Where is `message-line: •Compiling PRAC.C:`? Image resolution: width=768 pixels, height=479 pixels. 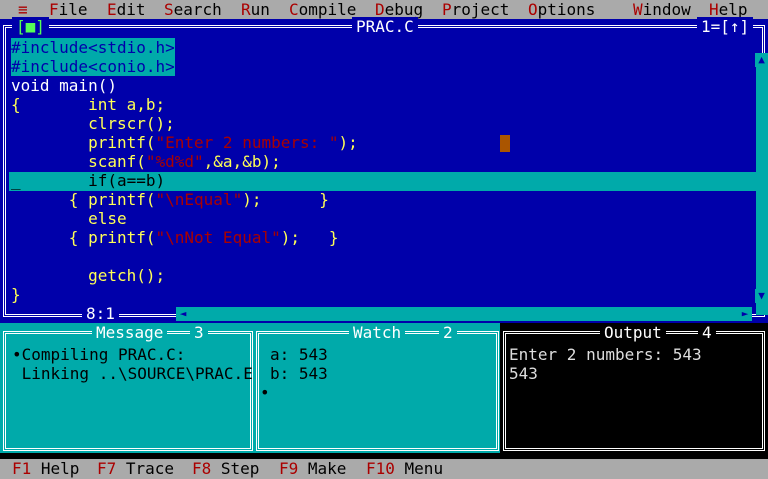 message-line: •Compiling PRAC.C: is located at coordinates (99, 354).